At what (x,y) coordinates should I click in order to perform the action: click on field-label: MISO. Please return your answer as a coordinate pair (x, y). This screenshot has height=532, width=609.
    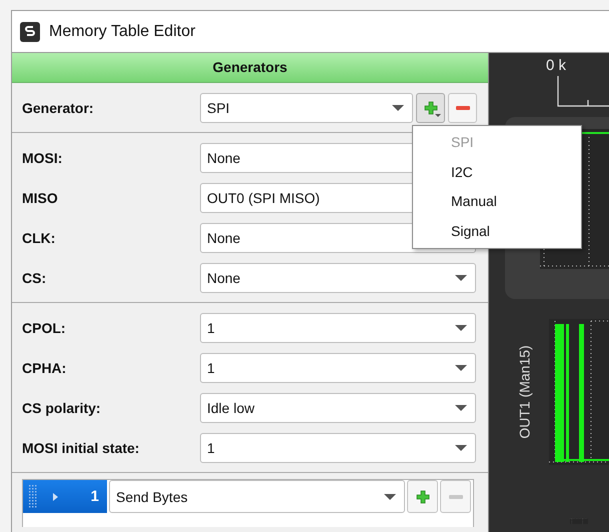
    Looking at the image, I should click on (40, 198).